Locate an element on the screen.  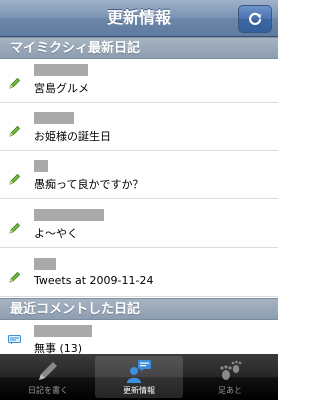
navigation-bar: 更新情報 is located at coordinates (139, 18).